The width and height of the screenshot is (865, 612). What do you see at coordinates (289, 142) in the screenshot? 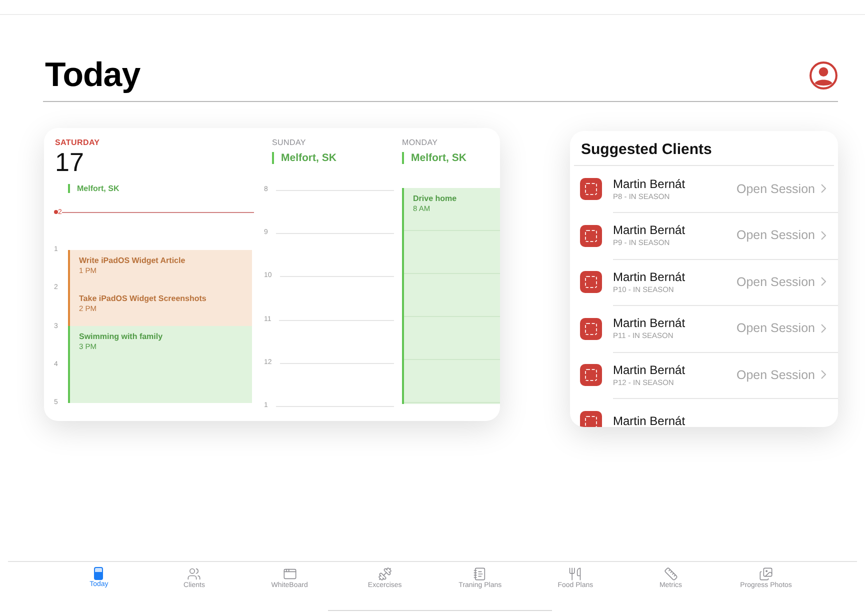
I see `day-name: SUNDAY` at bounding box center [289, 142].